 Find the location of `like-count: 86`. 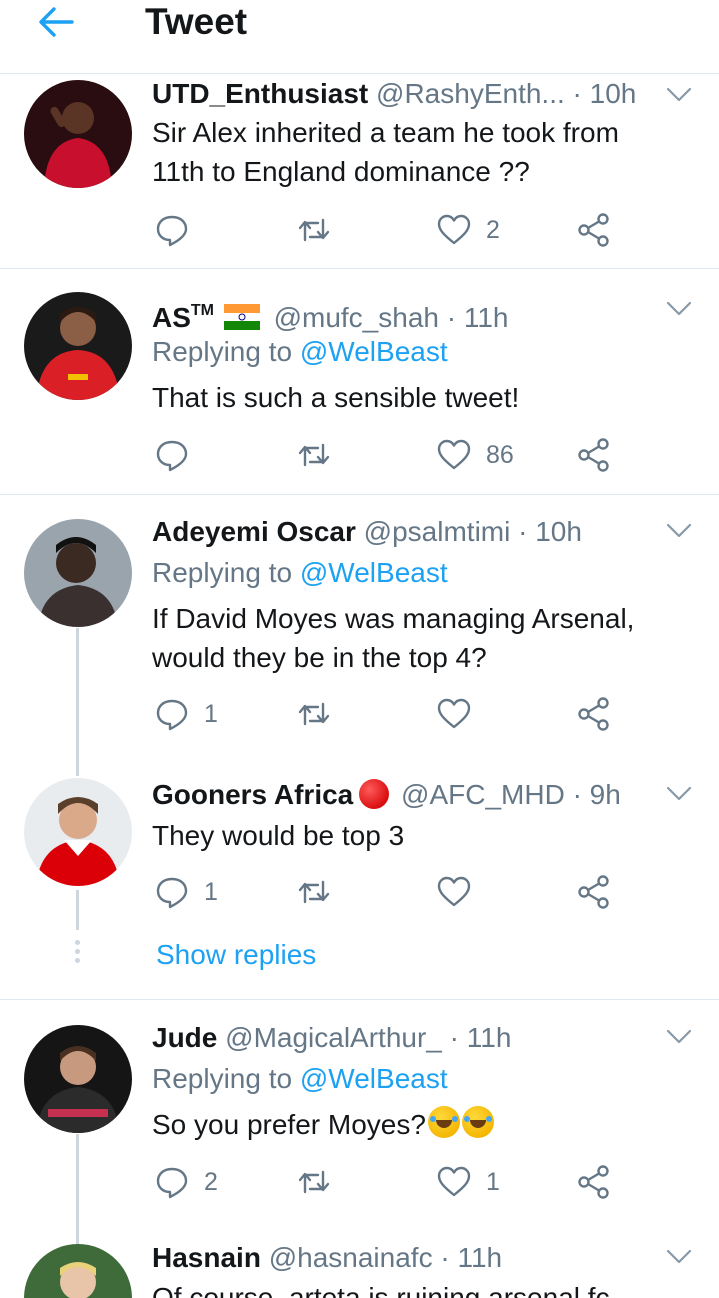

like-count: 86 is located at coordinates (500, 454).